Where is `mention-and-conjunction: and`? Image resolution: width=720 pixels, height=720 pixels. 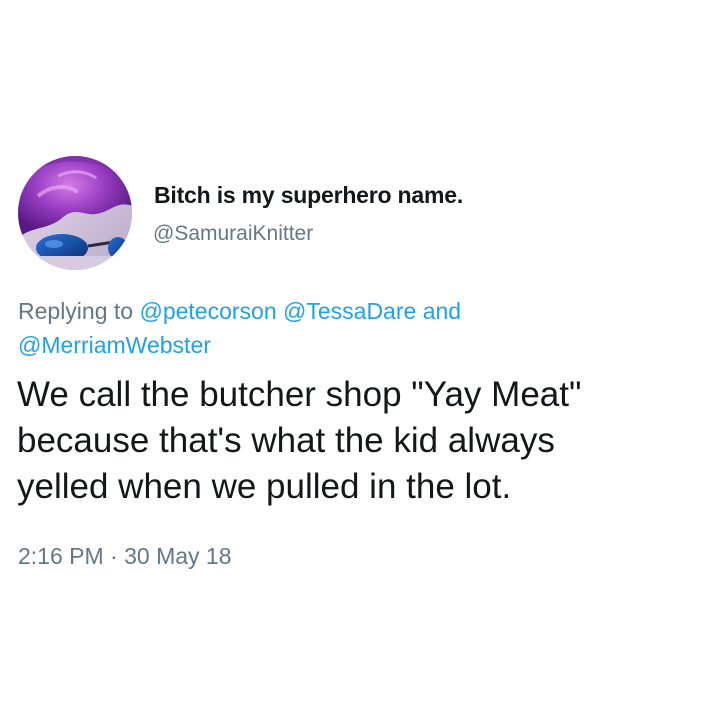
mention-and-conjunction: and is located at coordinates (442, 311).